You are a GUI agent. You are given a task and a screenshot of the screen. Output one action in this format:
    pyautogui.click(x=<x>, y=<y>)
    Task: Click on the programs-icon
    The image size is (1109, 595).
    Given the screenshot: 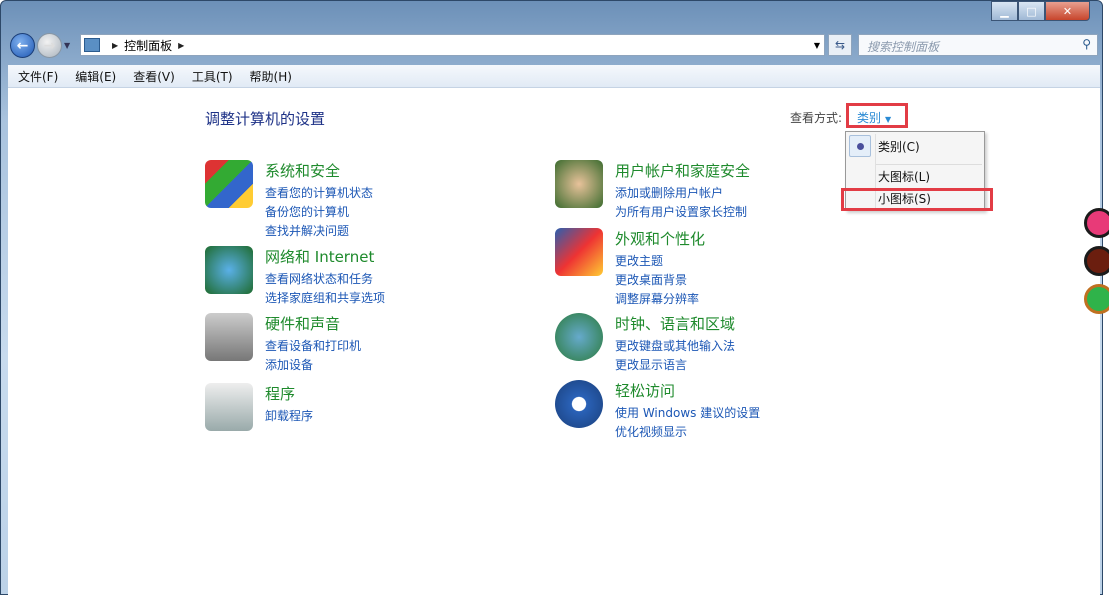 What is the action you would take?
    pyautogui.click(x=229, y=407)
    